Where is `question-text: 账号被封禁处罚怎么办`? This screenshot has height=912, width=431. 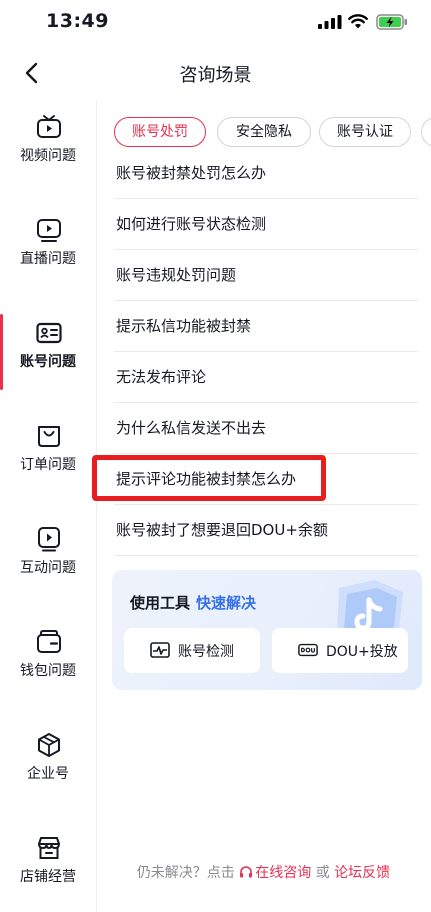
question-text: 账号被封禁处罚怎么办 is located at coordinates (191, 173).